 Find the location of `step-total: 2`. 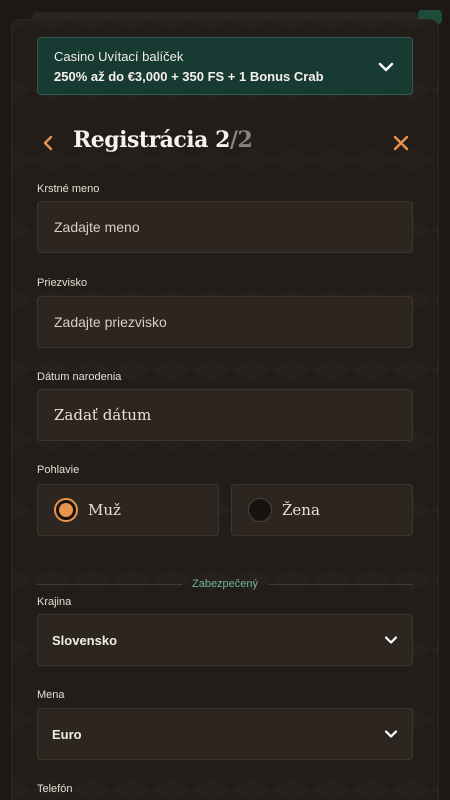

step-total: 2 is located at coordinates (245, 140).